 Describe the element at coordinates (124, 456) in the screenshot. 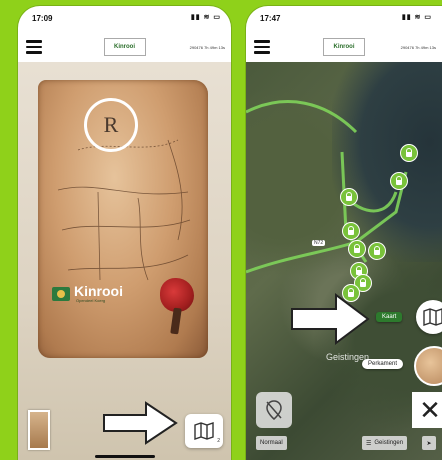

I see `home-indicator` at that location.